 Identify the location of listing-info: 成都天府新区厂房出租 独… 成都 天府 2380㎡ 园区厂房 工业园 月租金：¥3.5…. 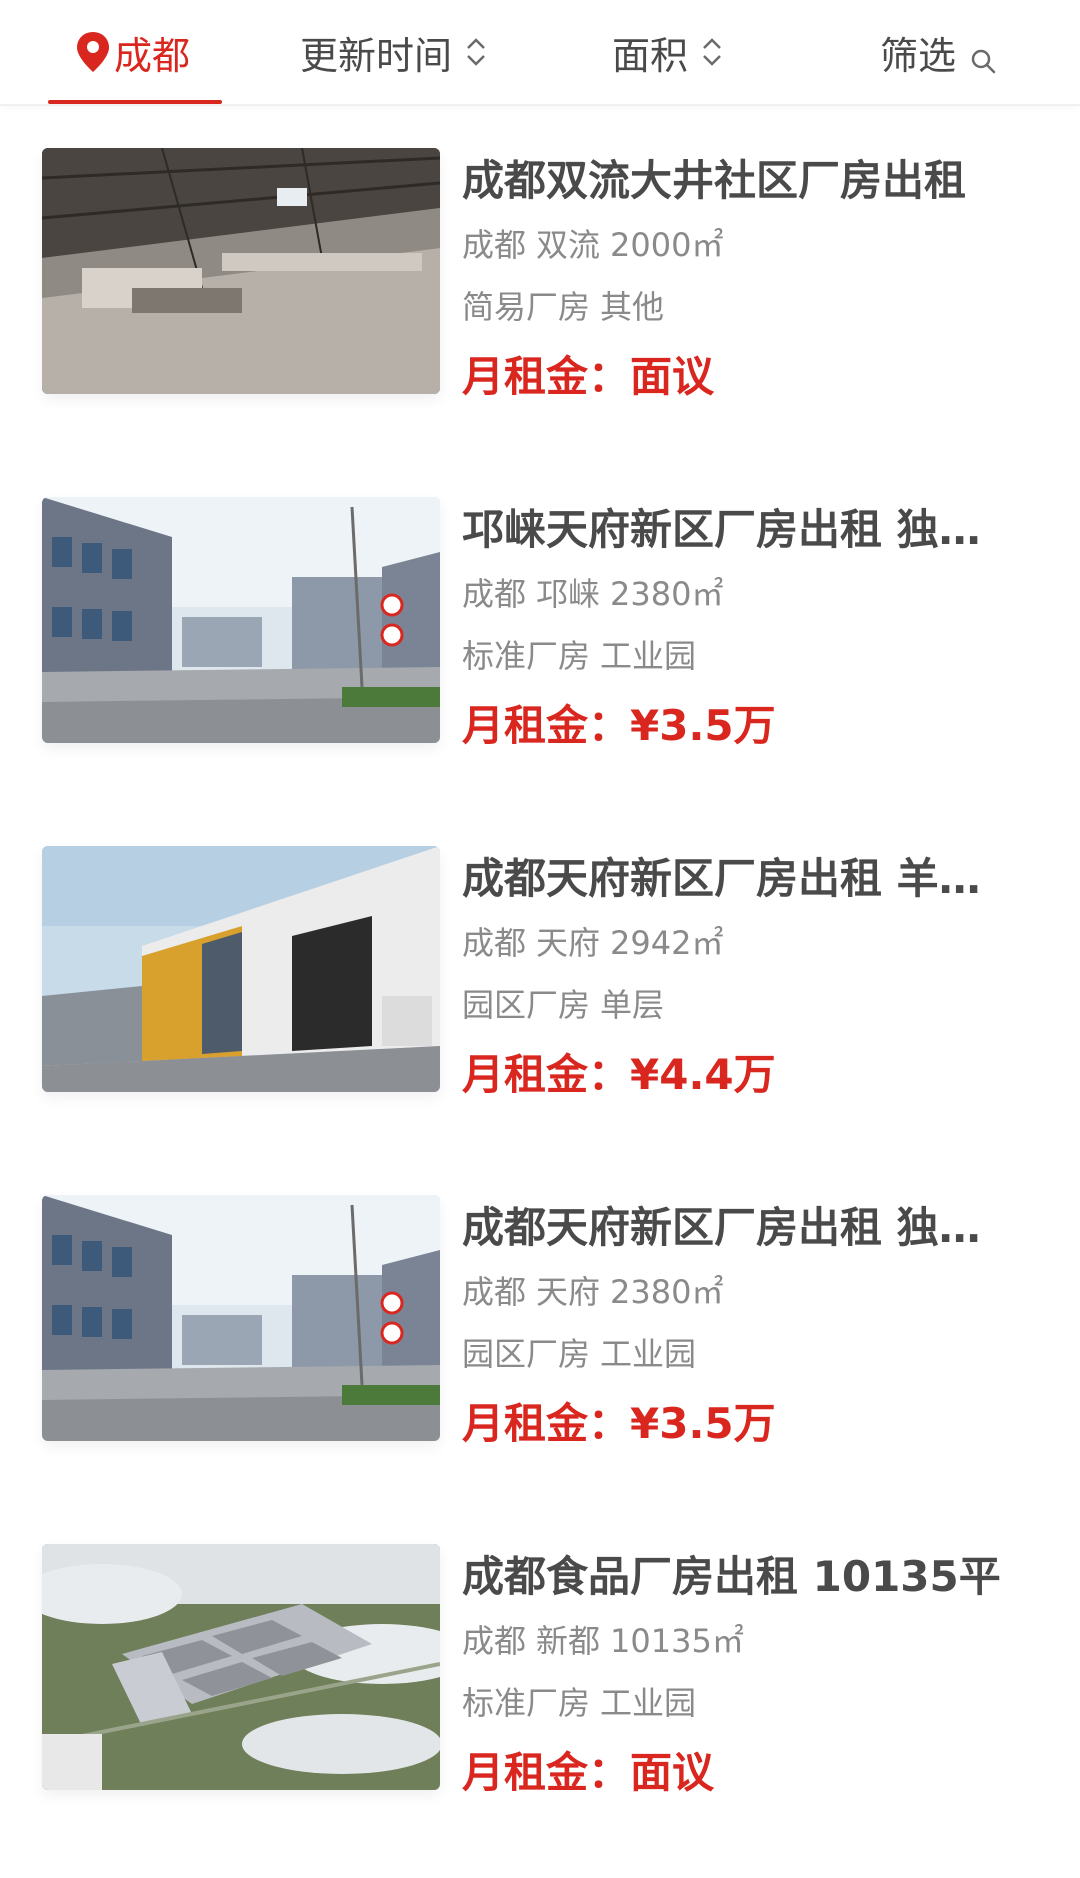
(742, 1325).